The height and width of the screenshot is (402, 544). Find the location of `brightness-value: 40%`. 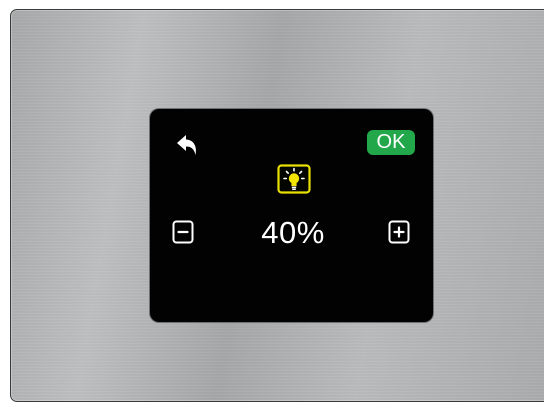

brightness-value: 40% is located at coordinates (293, 232).